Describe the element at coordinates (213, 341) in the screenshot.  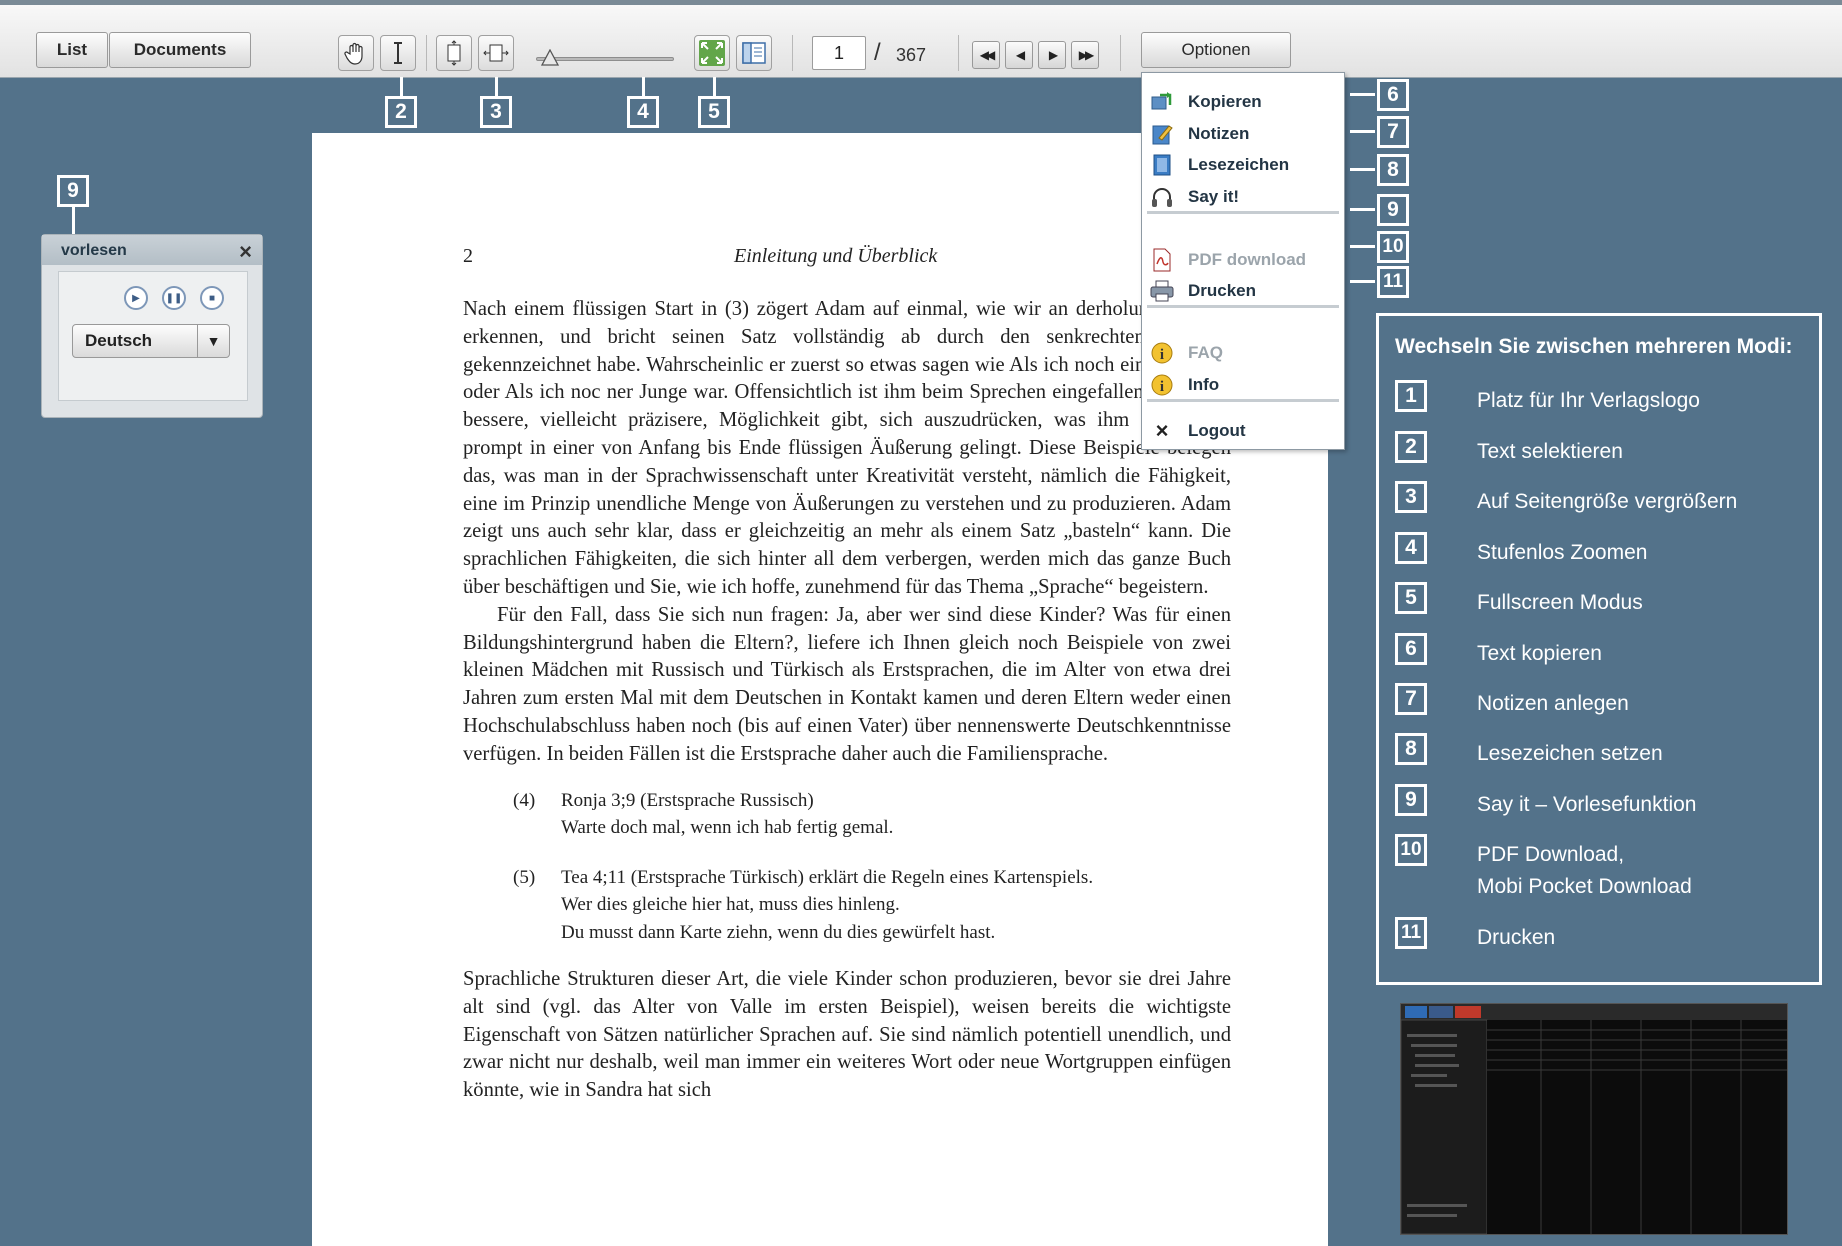
I see `chevron-down-icon: ▼` at that location.